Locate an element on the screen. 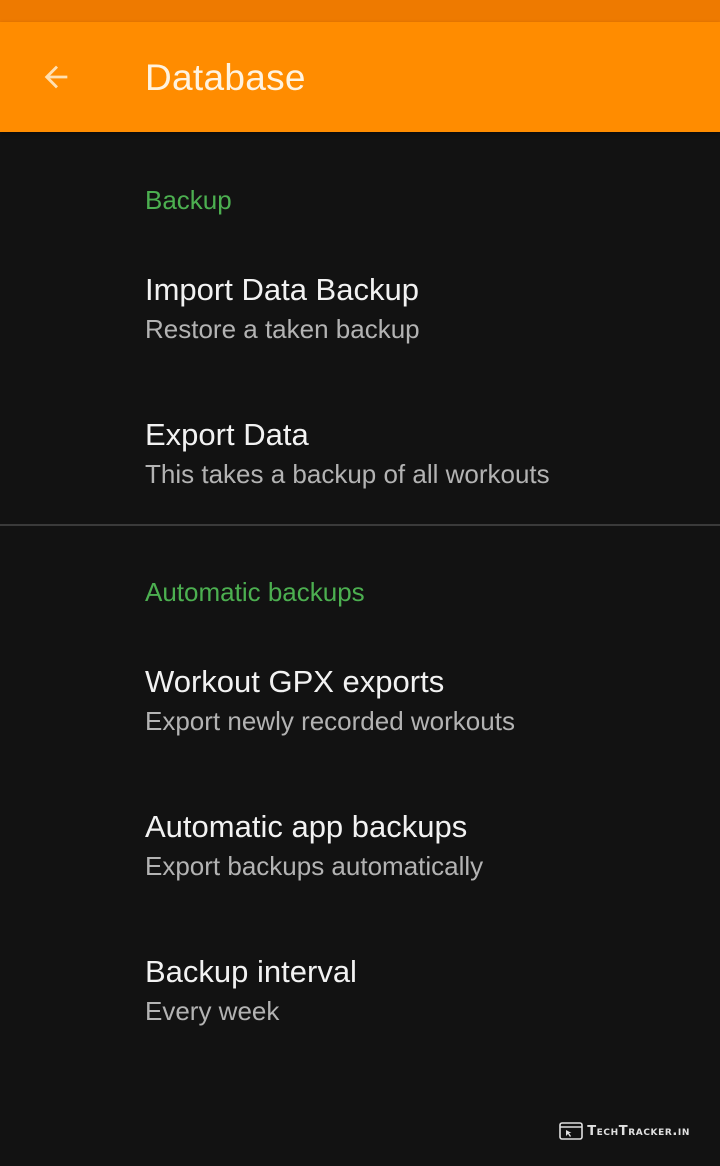 This screenshot has height=1166, width=720. page-title: Database is located at coordinates (225, 77).